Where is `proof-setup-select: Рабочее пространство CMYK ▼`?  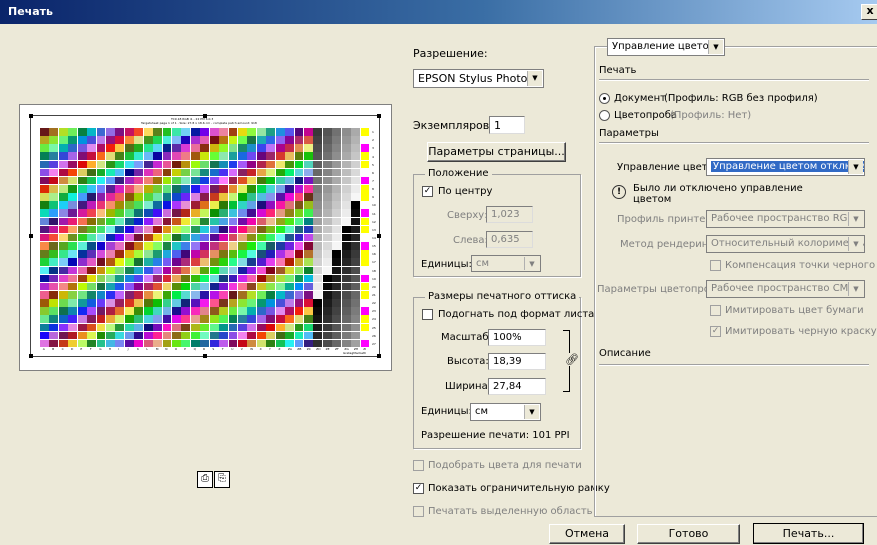
proof-setup-select: Рабочее пространство CMYK ▼ is located at coordinates (785, 289).